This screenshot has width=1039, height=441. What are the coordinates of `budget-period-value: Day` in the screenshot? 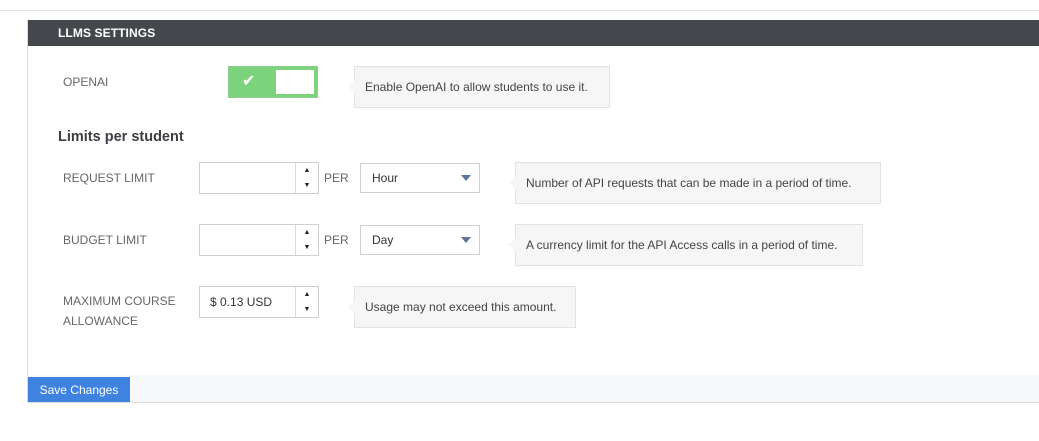 It's located at (383, 240).